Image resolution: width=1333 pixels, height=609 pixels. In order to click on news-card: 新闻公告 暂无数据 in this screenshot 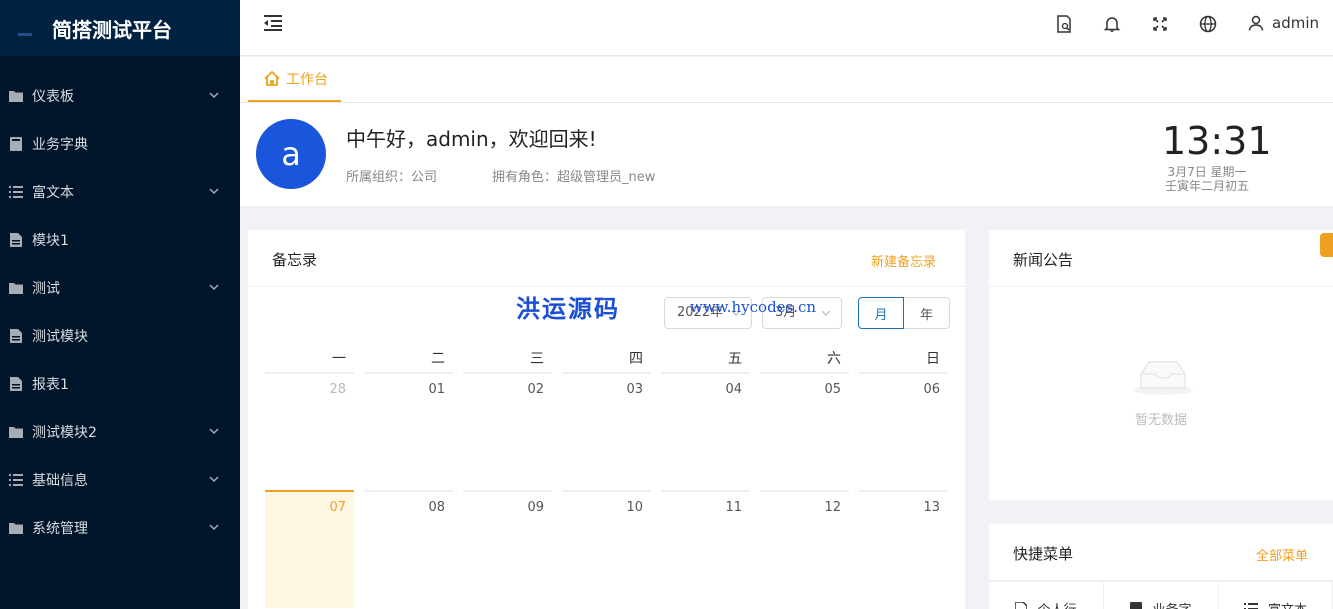, I will do `click(1161, 365)`.